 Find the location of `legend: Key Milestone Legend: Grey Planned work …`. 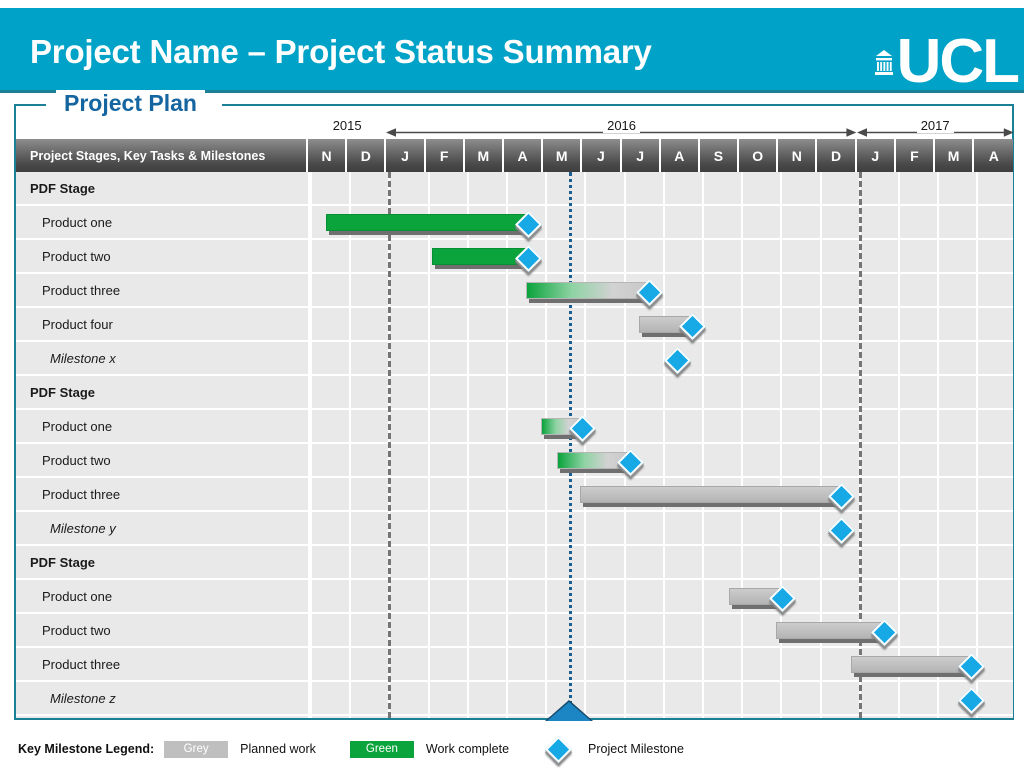

legend: Key Milestone Legend: Grey Planned work … is located at coordinates (351, 749).